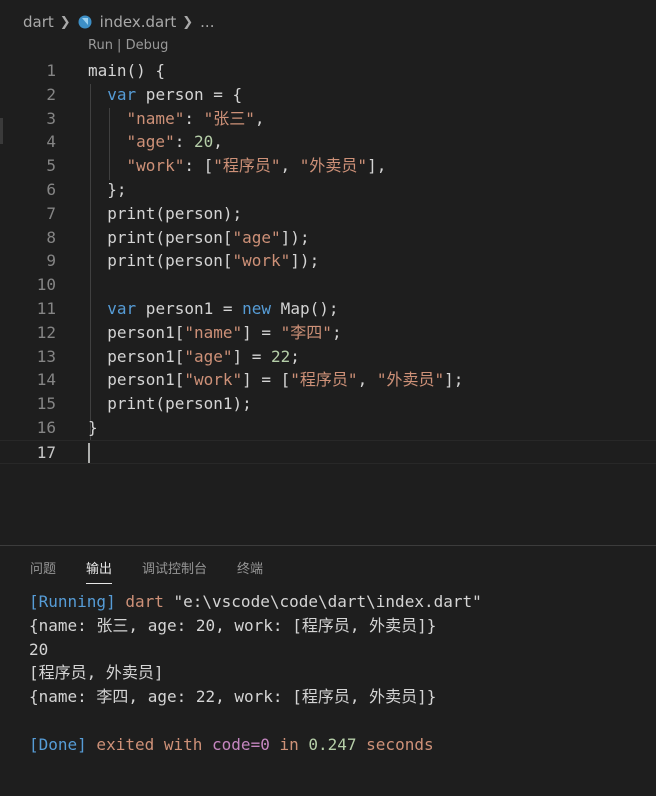  What do you see at coordinates (107, 190) in the screenshot?
I see `line-code: };` at bounding box center [107, 190].